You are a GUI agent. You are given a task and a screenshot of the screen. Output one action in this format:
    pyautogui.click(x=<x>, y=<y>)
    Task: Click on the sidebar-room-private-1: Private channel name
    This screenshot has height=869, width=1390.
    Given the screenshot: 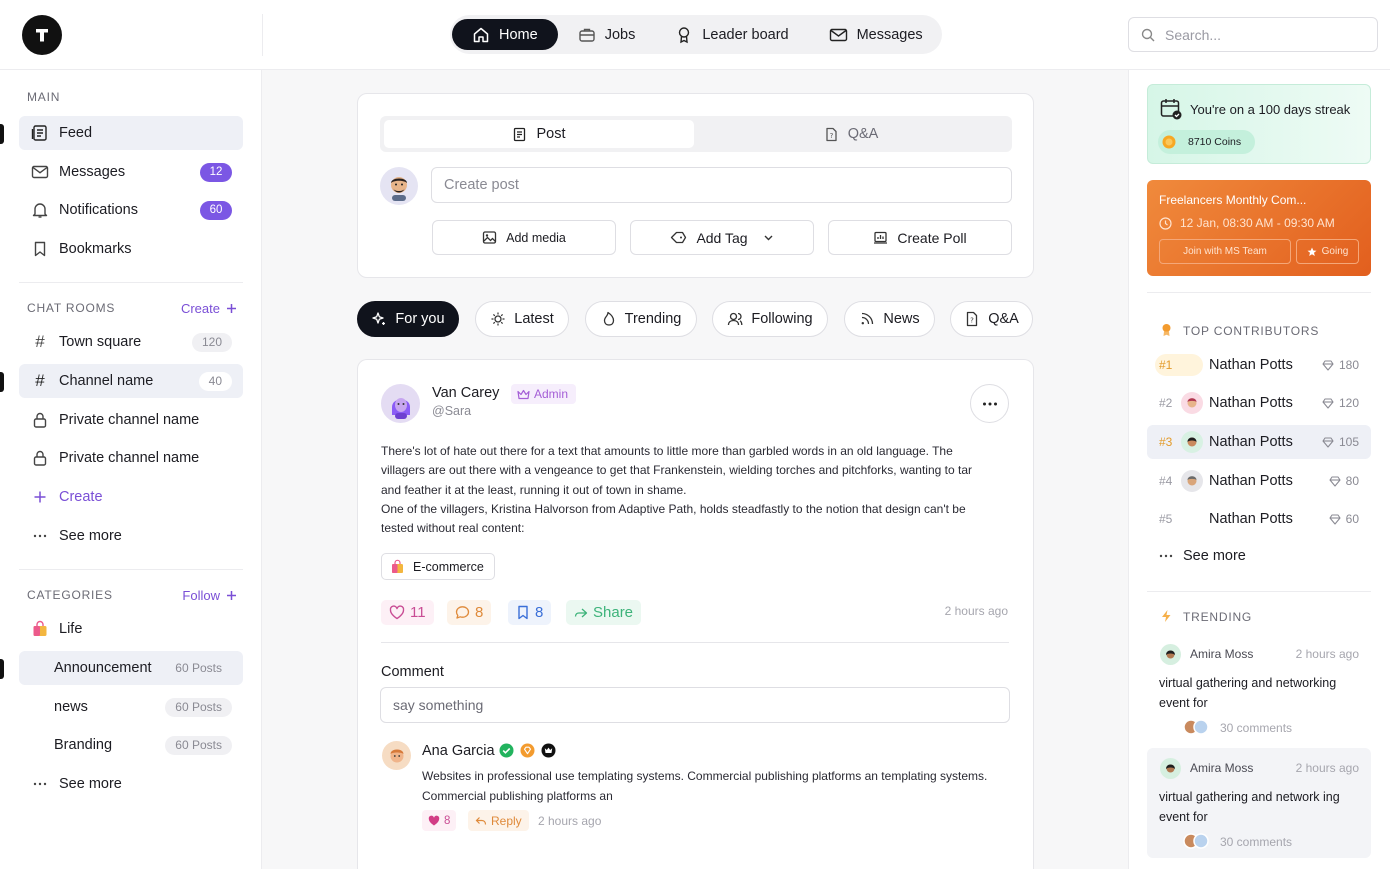 What is the action you would take?
    pyautogui.click(x=131, y=420)
    